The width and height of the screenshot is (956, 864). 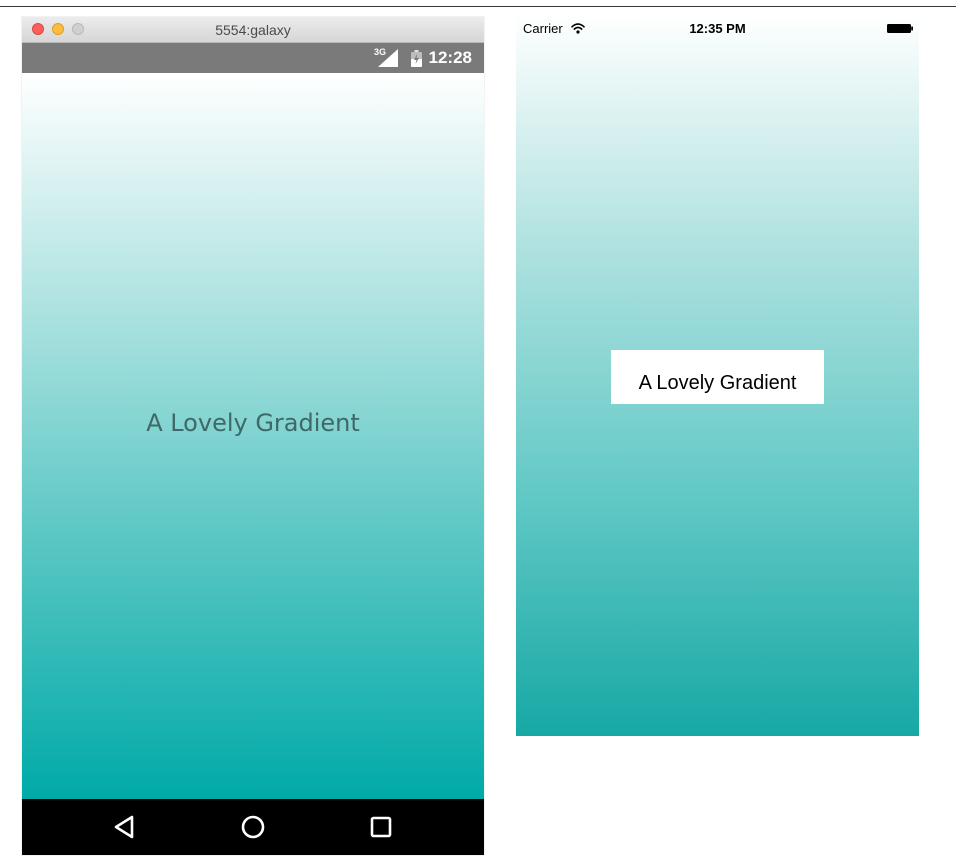 I want to click on ios-label-background: A Lovely Gradient, so click(x=717, y=377).